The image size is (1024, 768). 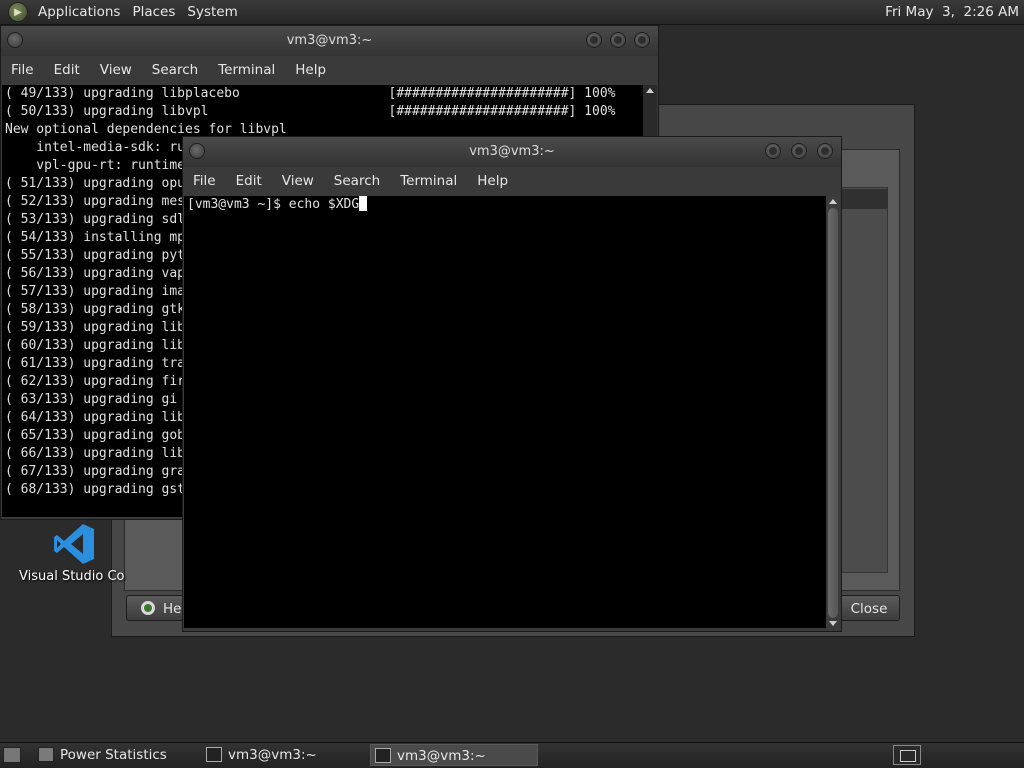 I want to click on places-menu: Places, so click(x=153, y=12).